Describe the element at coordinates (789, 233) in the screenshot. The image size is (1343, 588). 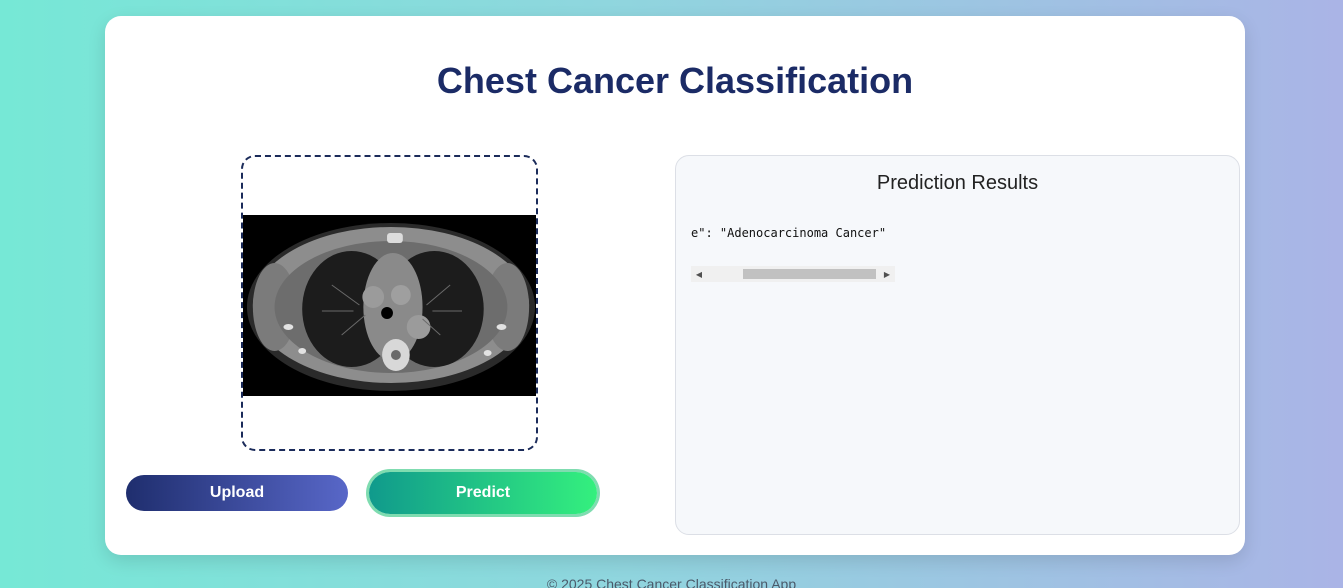
I see `prediction-output: e": "Adenocarcinoma Cancer"` at that location.